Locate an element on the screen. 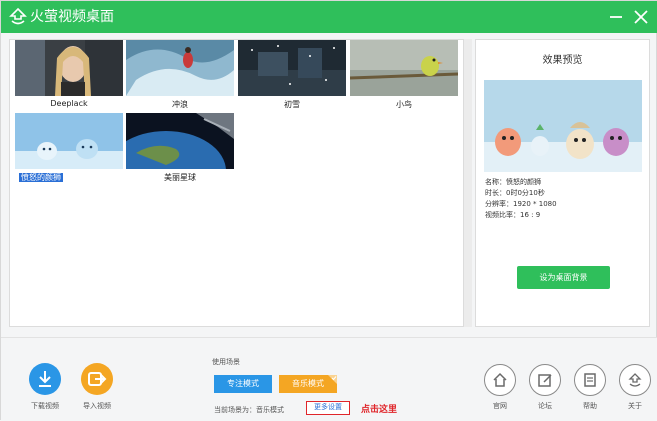 This screenshot has height=421, width=657. official-site-label: 官网 is located at coordinates (500, 406).